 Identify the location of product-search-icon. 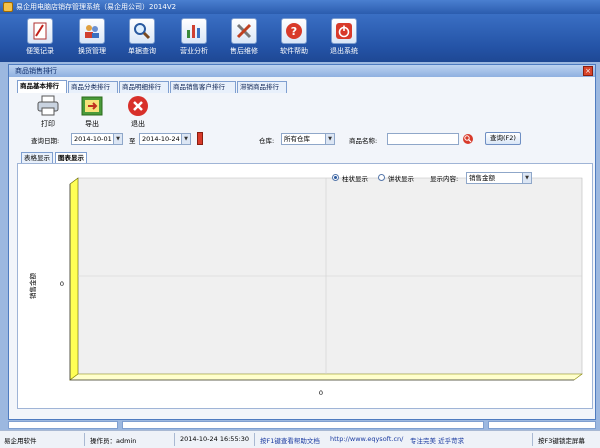
(468, 139).